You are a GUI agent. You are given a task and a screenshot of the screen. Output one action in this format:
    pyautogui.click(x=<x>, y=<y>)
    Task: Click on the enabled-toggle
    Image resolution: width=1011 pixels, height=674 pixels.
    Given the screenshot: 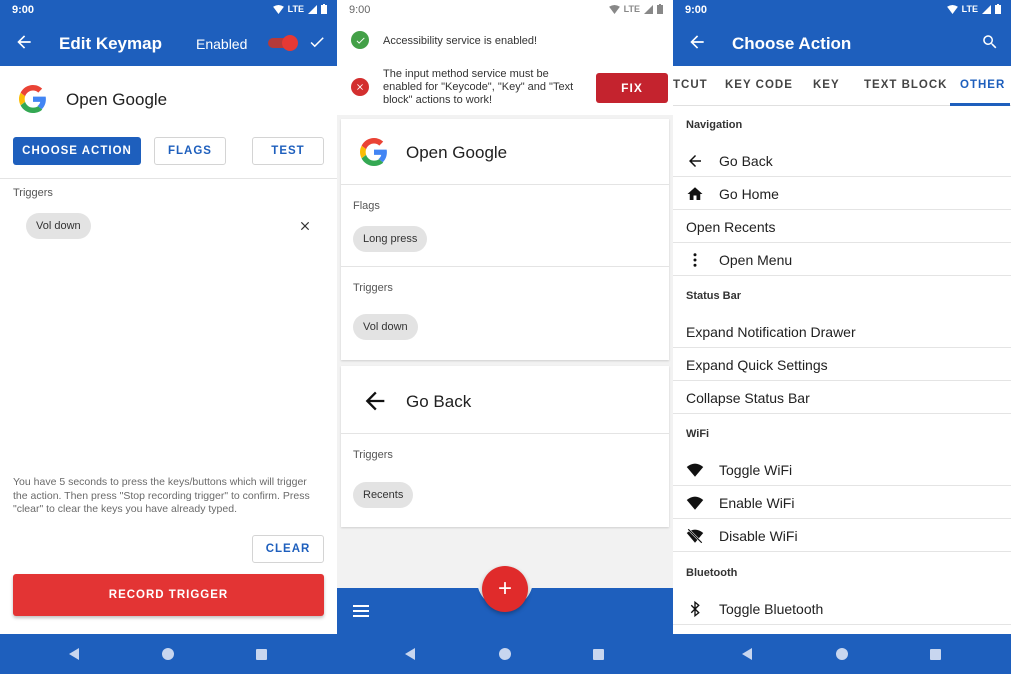 What is the action you would take?
    pyautogui.click(x=282, y=43)
    